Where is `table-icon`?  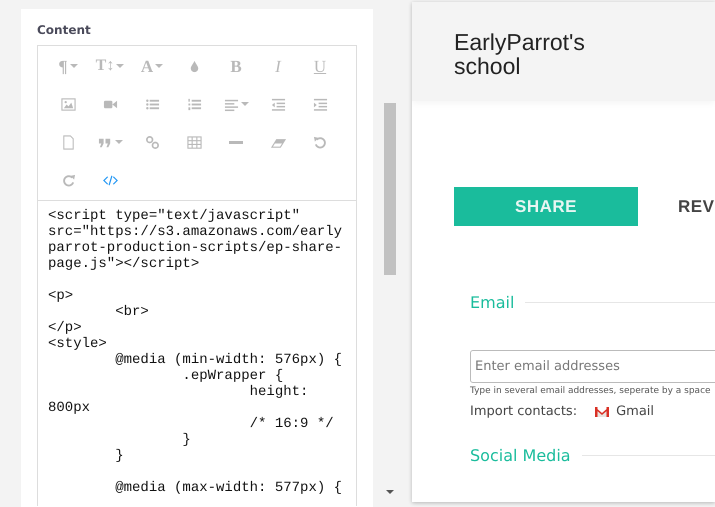
table-icon is located at coordinates (194, 142).